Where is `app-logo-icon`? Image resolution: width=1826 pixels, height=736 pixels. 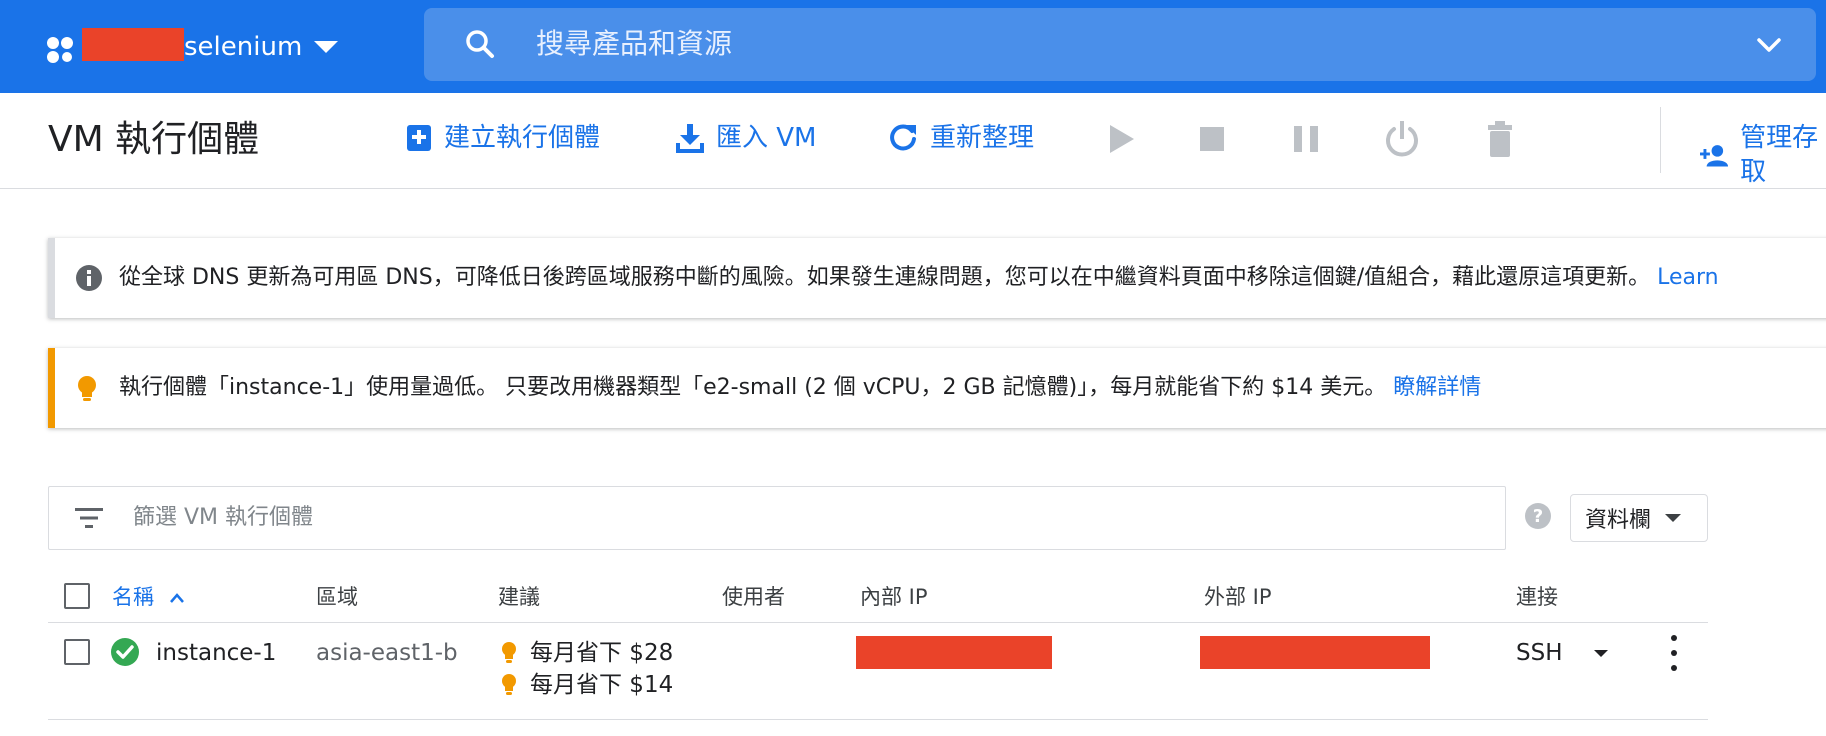
app-logo-icon is located at coordinates (60, 50).